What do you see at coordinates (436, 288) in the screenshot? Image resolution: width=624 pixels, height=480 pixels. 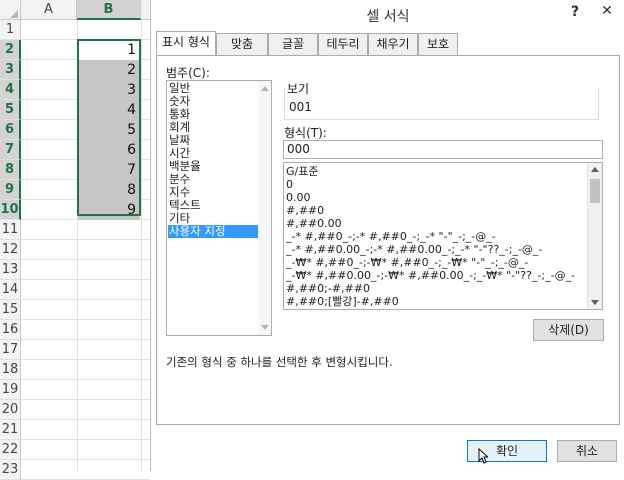 I see `format-item: #,##0;-#,##0` at bounding box center [436, 288].